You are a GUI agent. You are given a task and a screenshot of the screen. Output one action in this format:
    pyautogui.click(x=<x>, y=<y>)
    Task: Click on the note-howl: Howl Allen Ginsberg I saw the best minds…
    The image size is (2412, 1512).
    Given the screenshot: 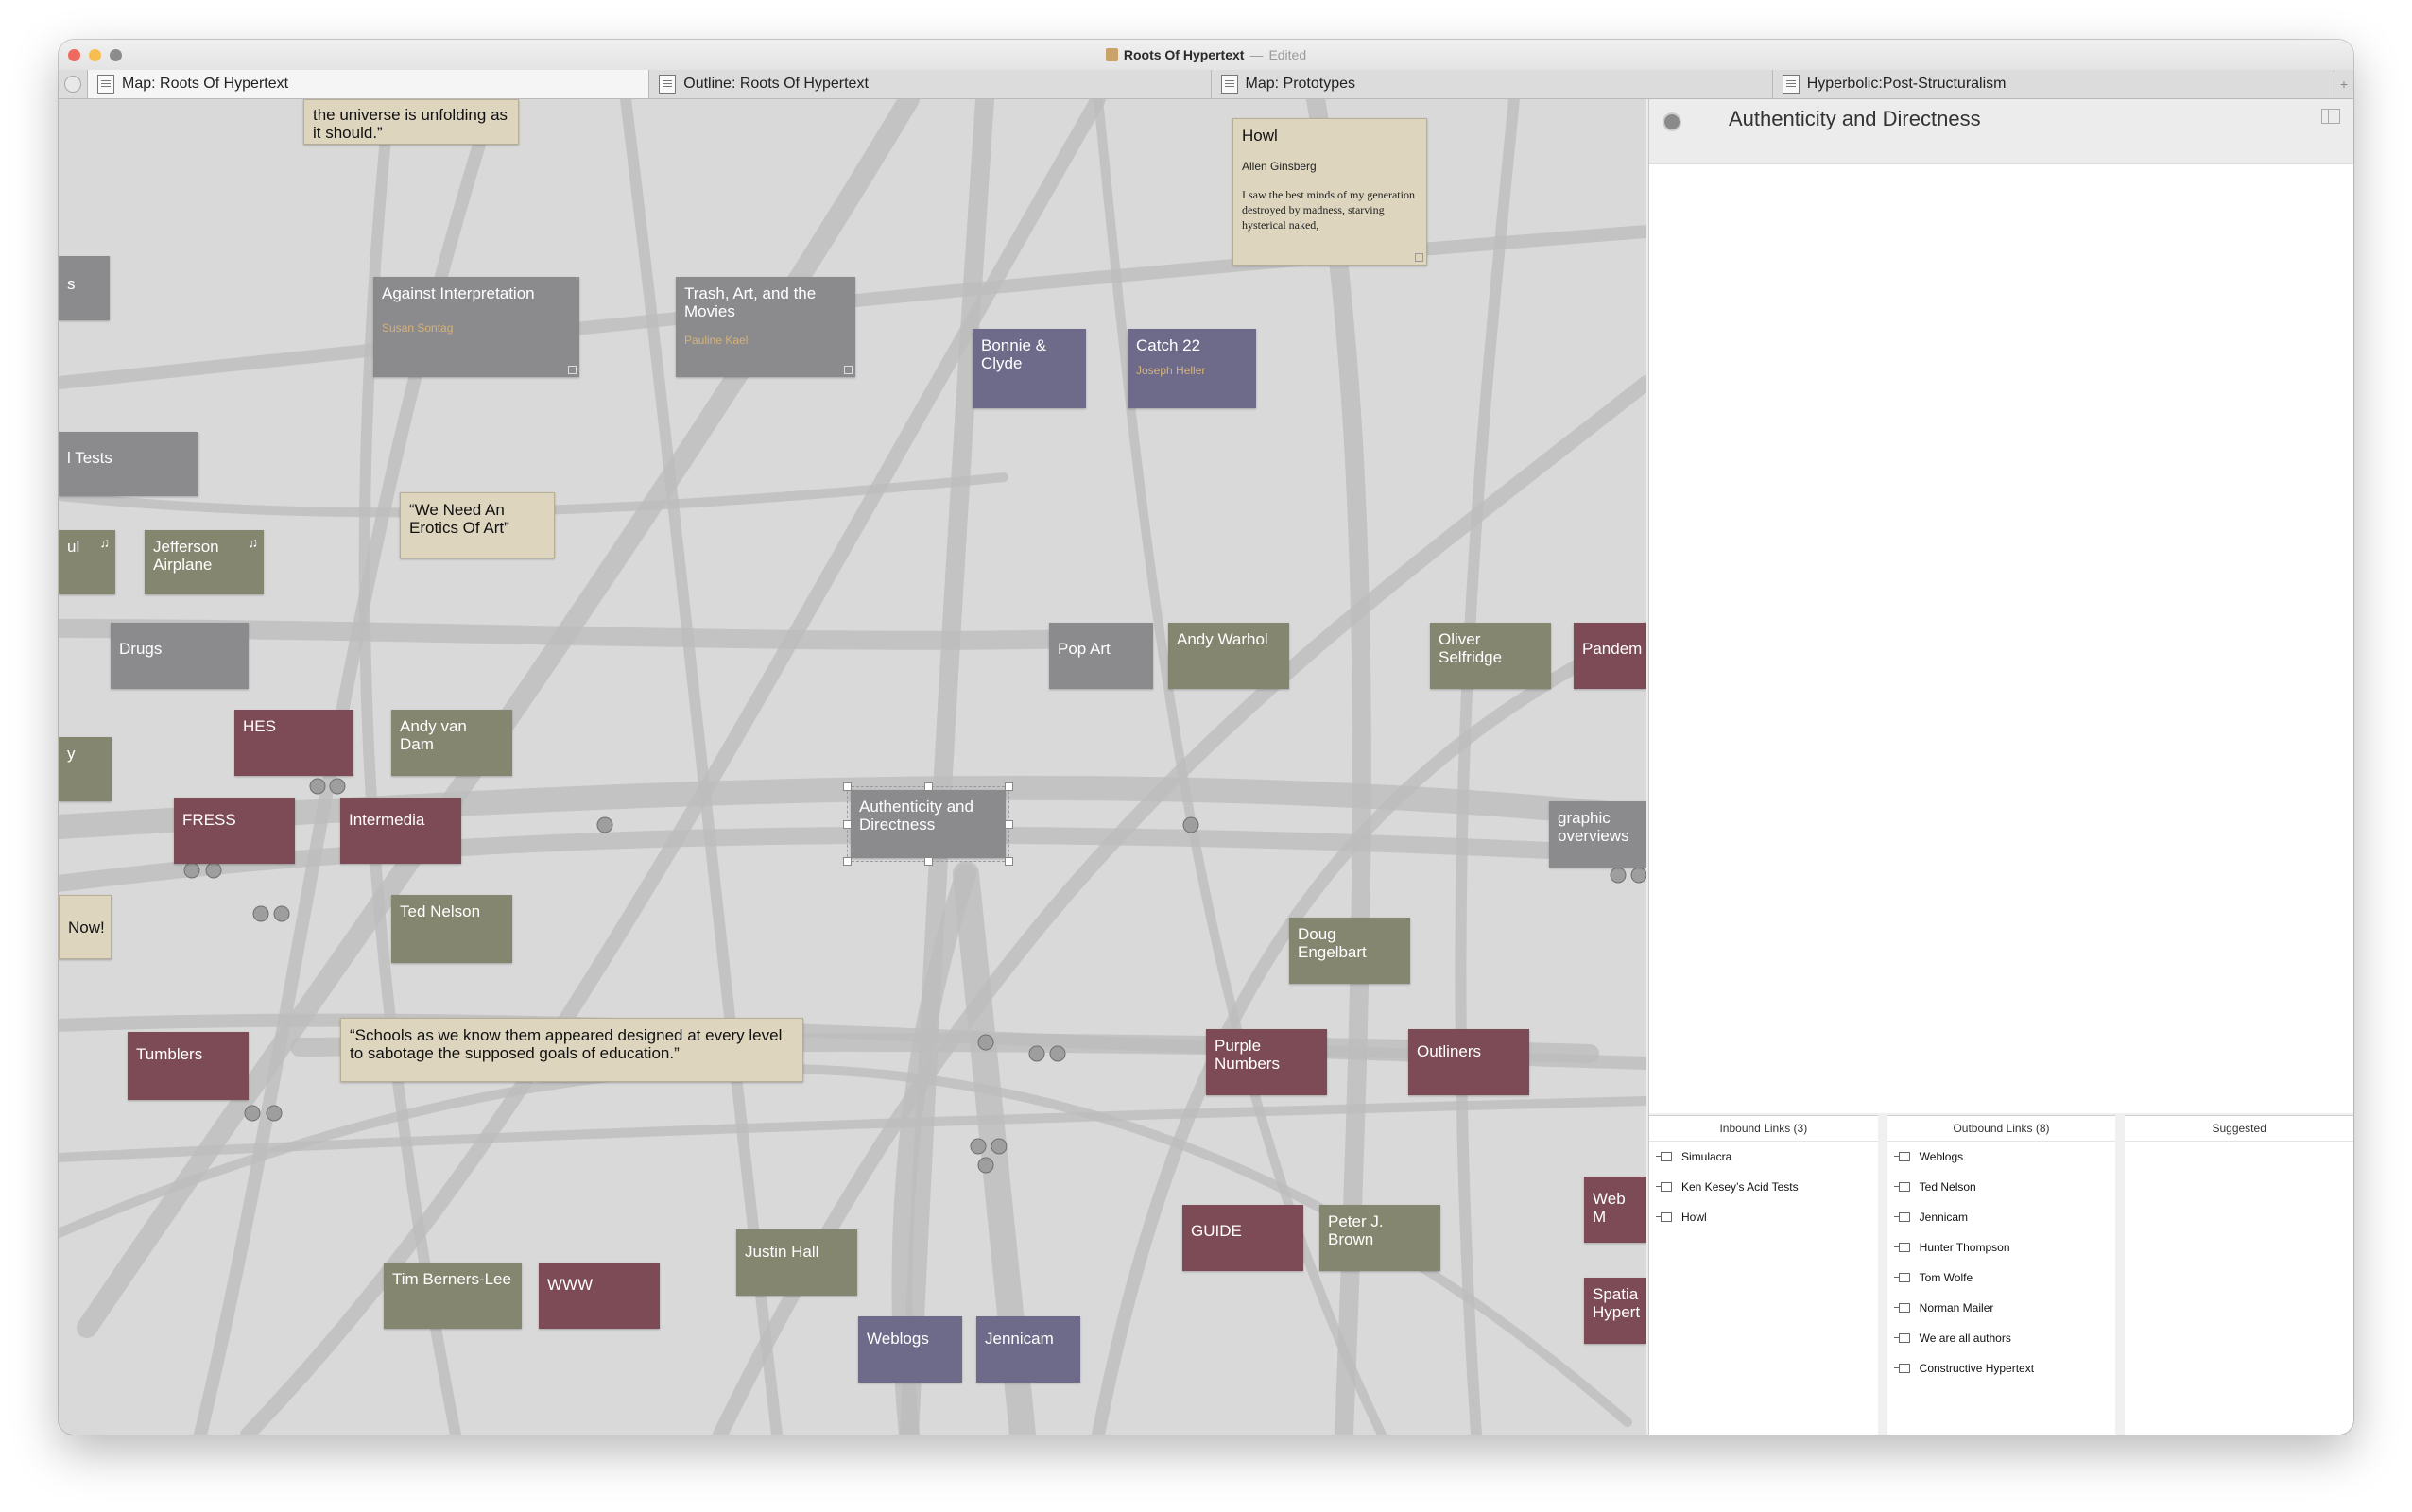 What is the action you would take?
    pyautogui.click(x=1329, y=192)
    